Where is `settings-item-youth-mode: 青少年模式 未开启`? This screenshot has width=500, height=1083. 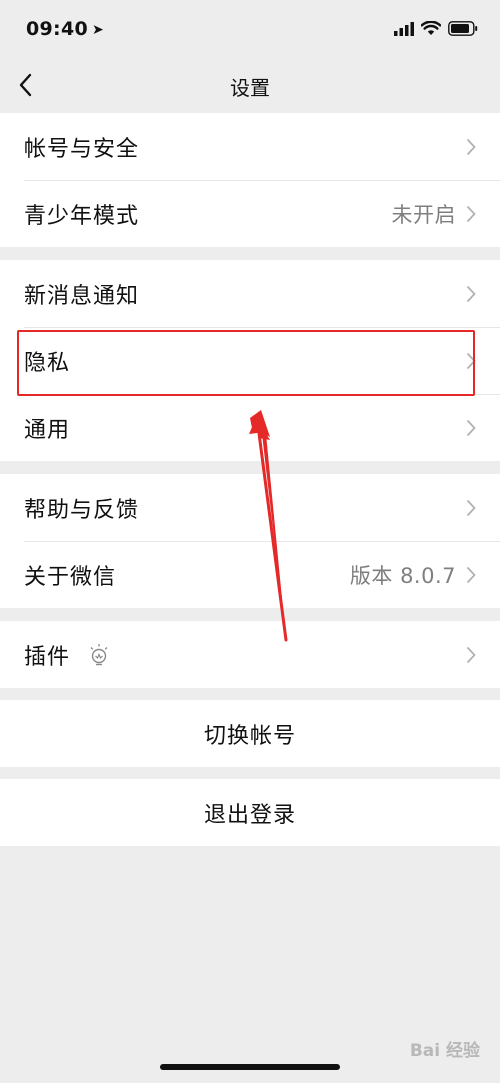
settings-item-youth-mode: 青少年模式 未开启 is located at coordinates (250, 213).